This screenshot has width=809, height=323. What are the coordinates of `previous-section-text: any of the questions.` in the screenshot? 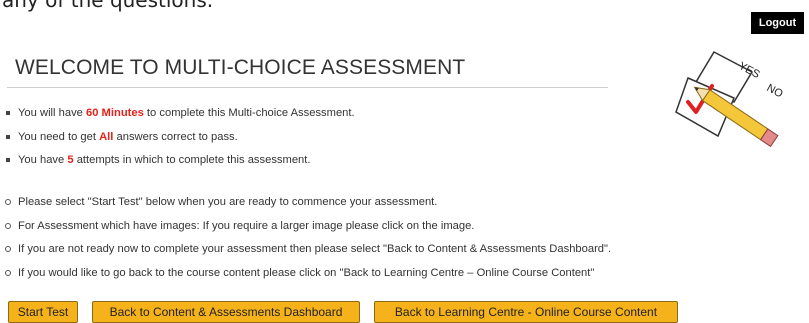 It's located at (108, 6).